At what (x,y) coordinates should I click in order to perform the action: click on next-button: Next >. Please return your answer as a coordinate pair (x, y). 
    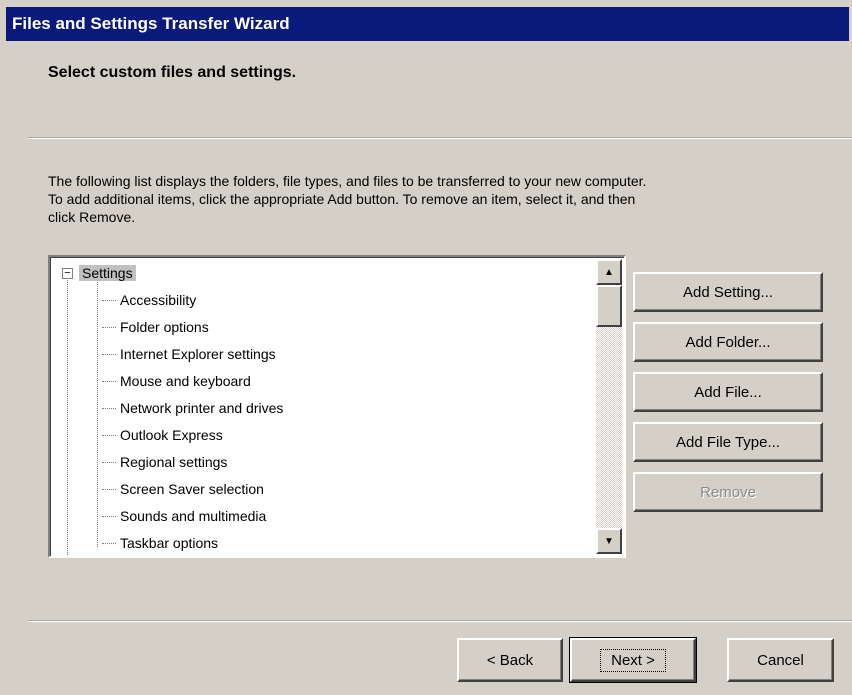
    Looking at the image, I should click on (633, 660).